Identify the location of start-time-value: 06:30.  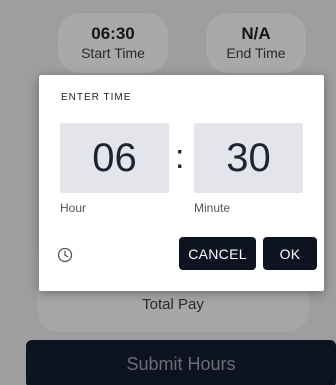
(113, 33).